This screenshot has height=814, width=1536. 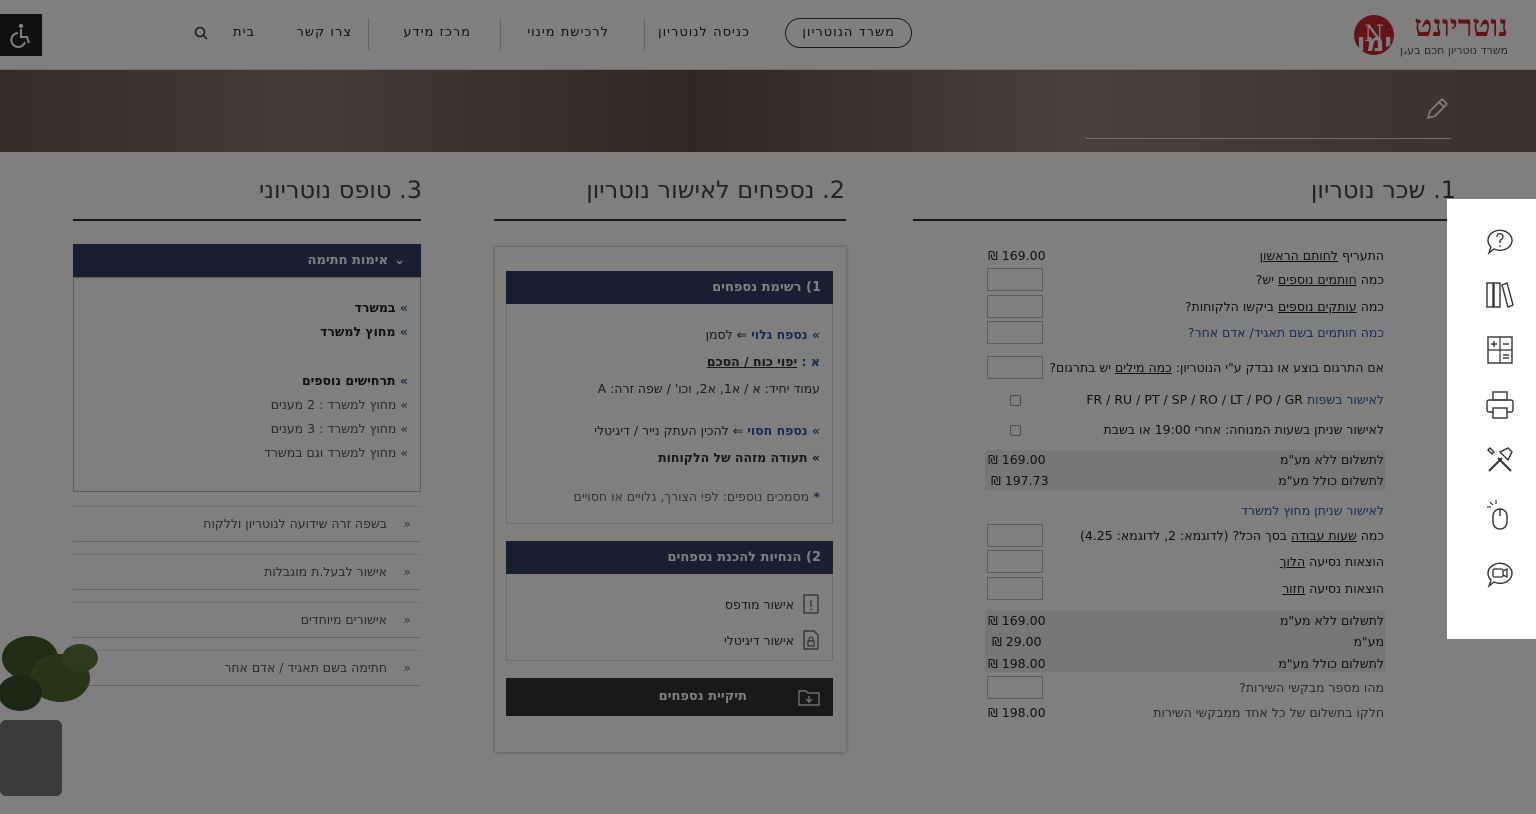 What do you see at coordinates (325, 32) in the screenshot?
I see `nav-contact: צרו קשר` at bounding box center [325, 32].